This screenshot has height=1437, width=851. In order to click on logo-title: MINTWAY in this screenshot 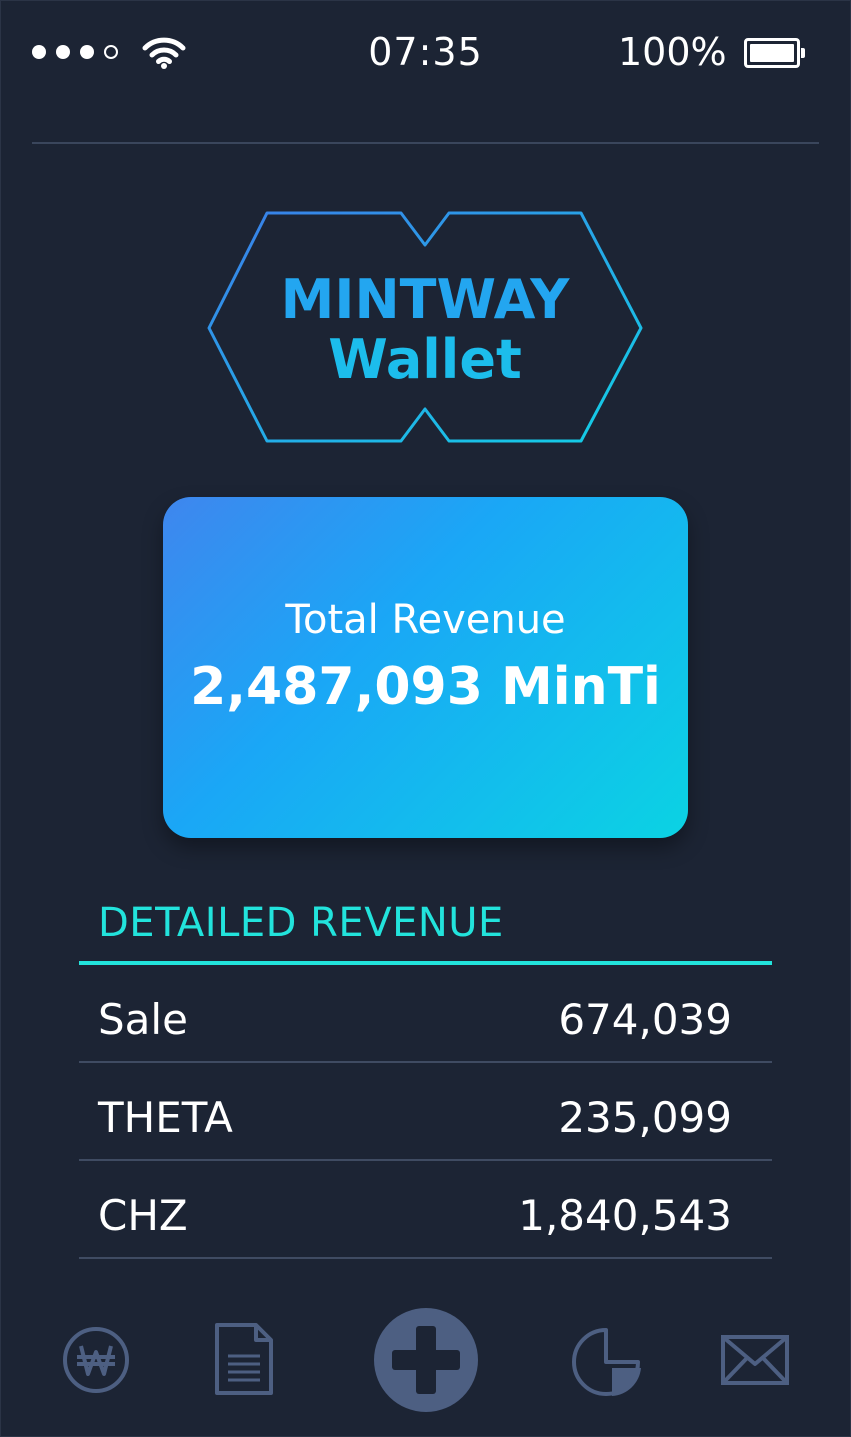, I will do `click(425, 299)`.